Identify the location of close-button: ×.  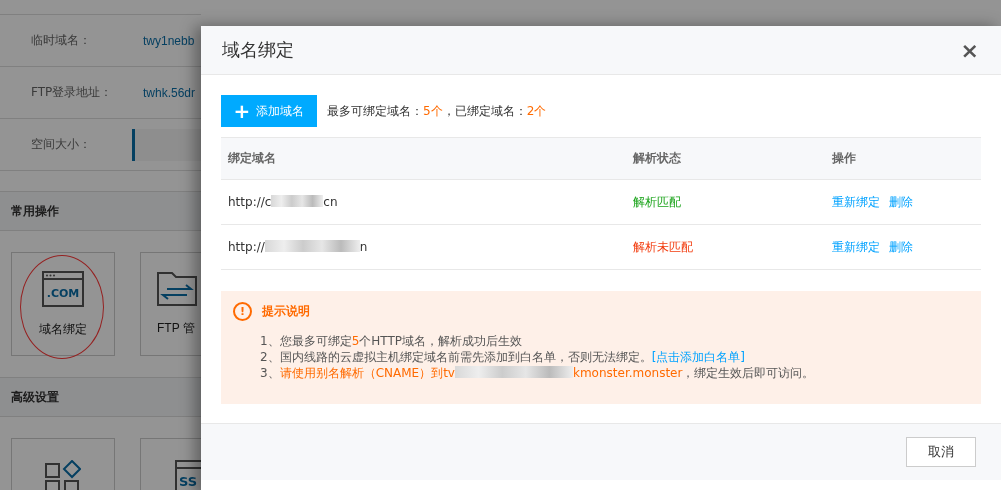
(969, 50).